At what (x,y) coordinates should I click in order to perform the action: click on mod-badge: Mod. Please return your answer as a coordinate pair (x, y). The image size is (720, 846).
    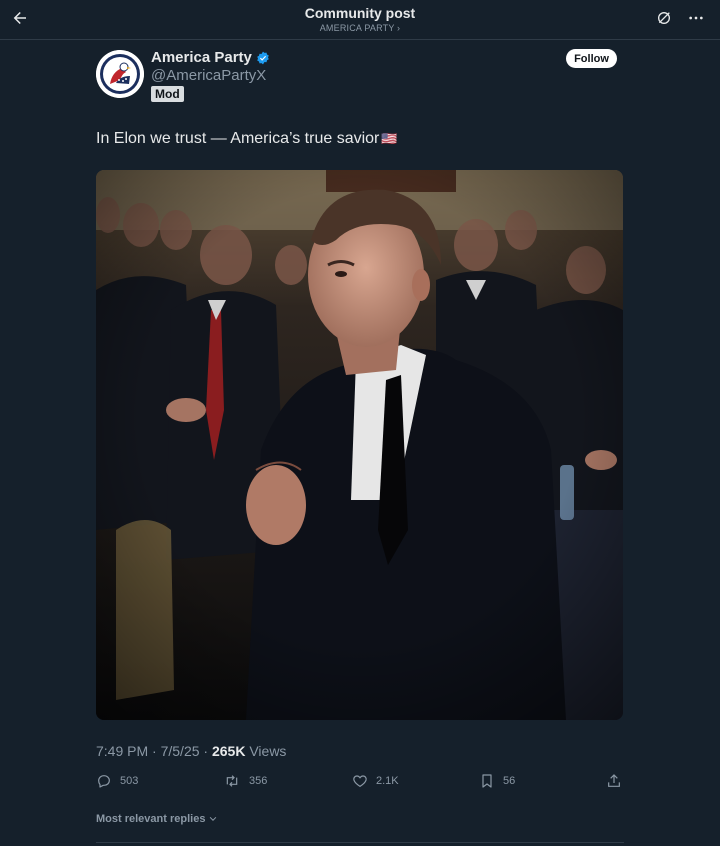
    Looking at the image, I should click on (167, 94).